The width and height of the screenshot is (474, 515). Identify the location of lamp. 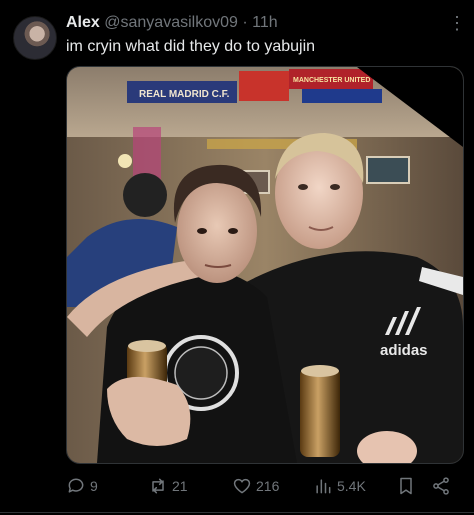
(125, 161).